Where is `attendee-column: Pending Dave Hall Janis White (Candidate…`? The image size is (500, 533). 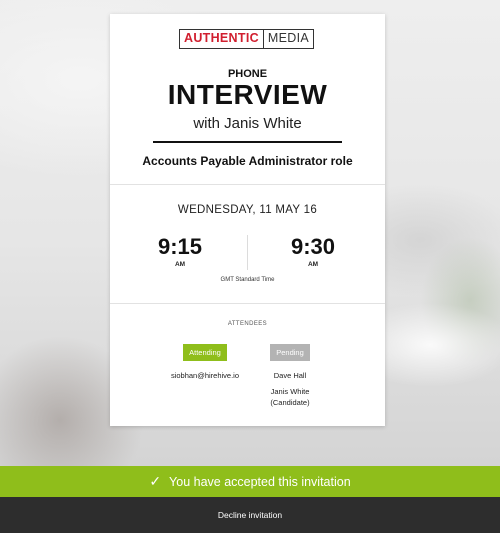
attendee-column: Pending Dave Hall Janis White (Candidate… is located at coordinates (290, 375).